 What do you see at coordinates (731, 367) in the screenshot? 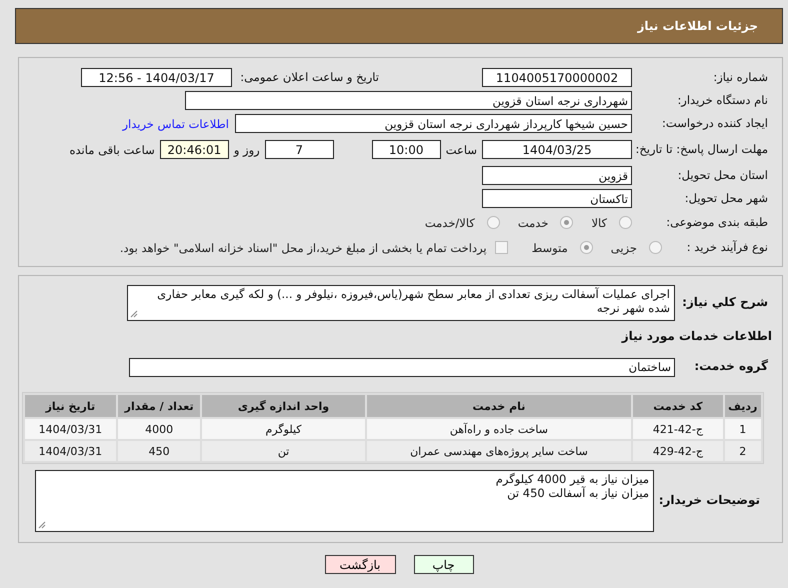
I see `field-label: گروه خدمت:` at bounding box center [731, 367].